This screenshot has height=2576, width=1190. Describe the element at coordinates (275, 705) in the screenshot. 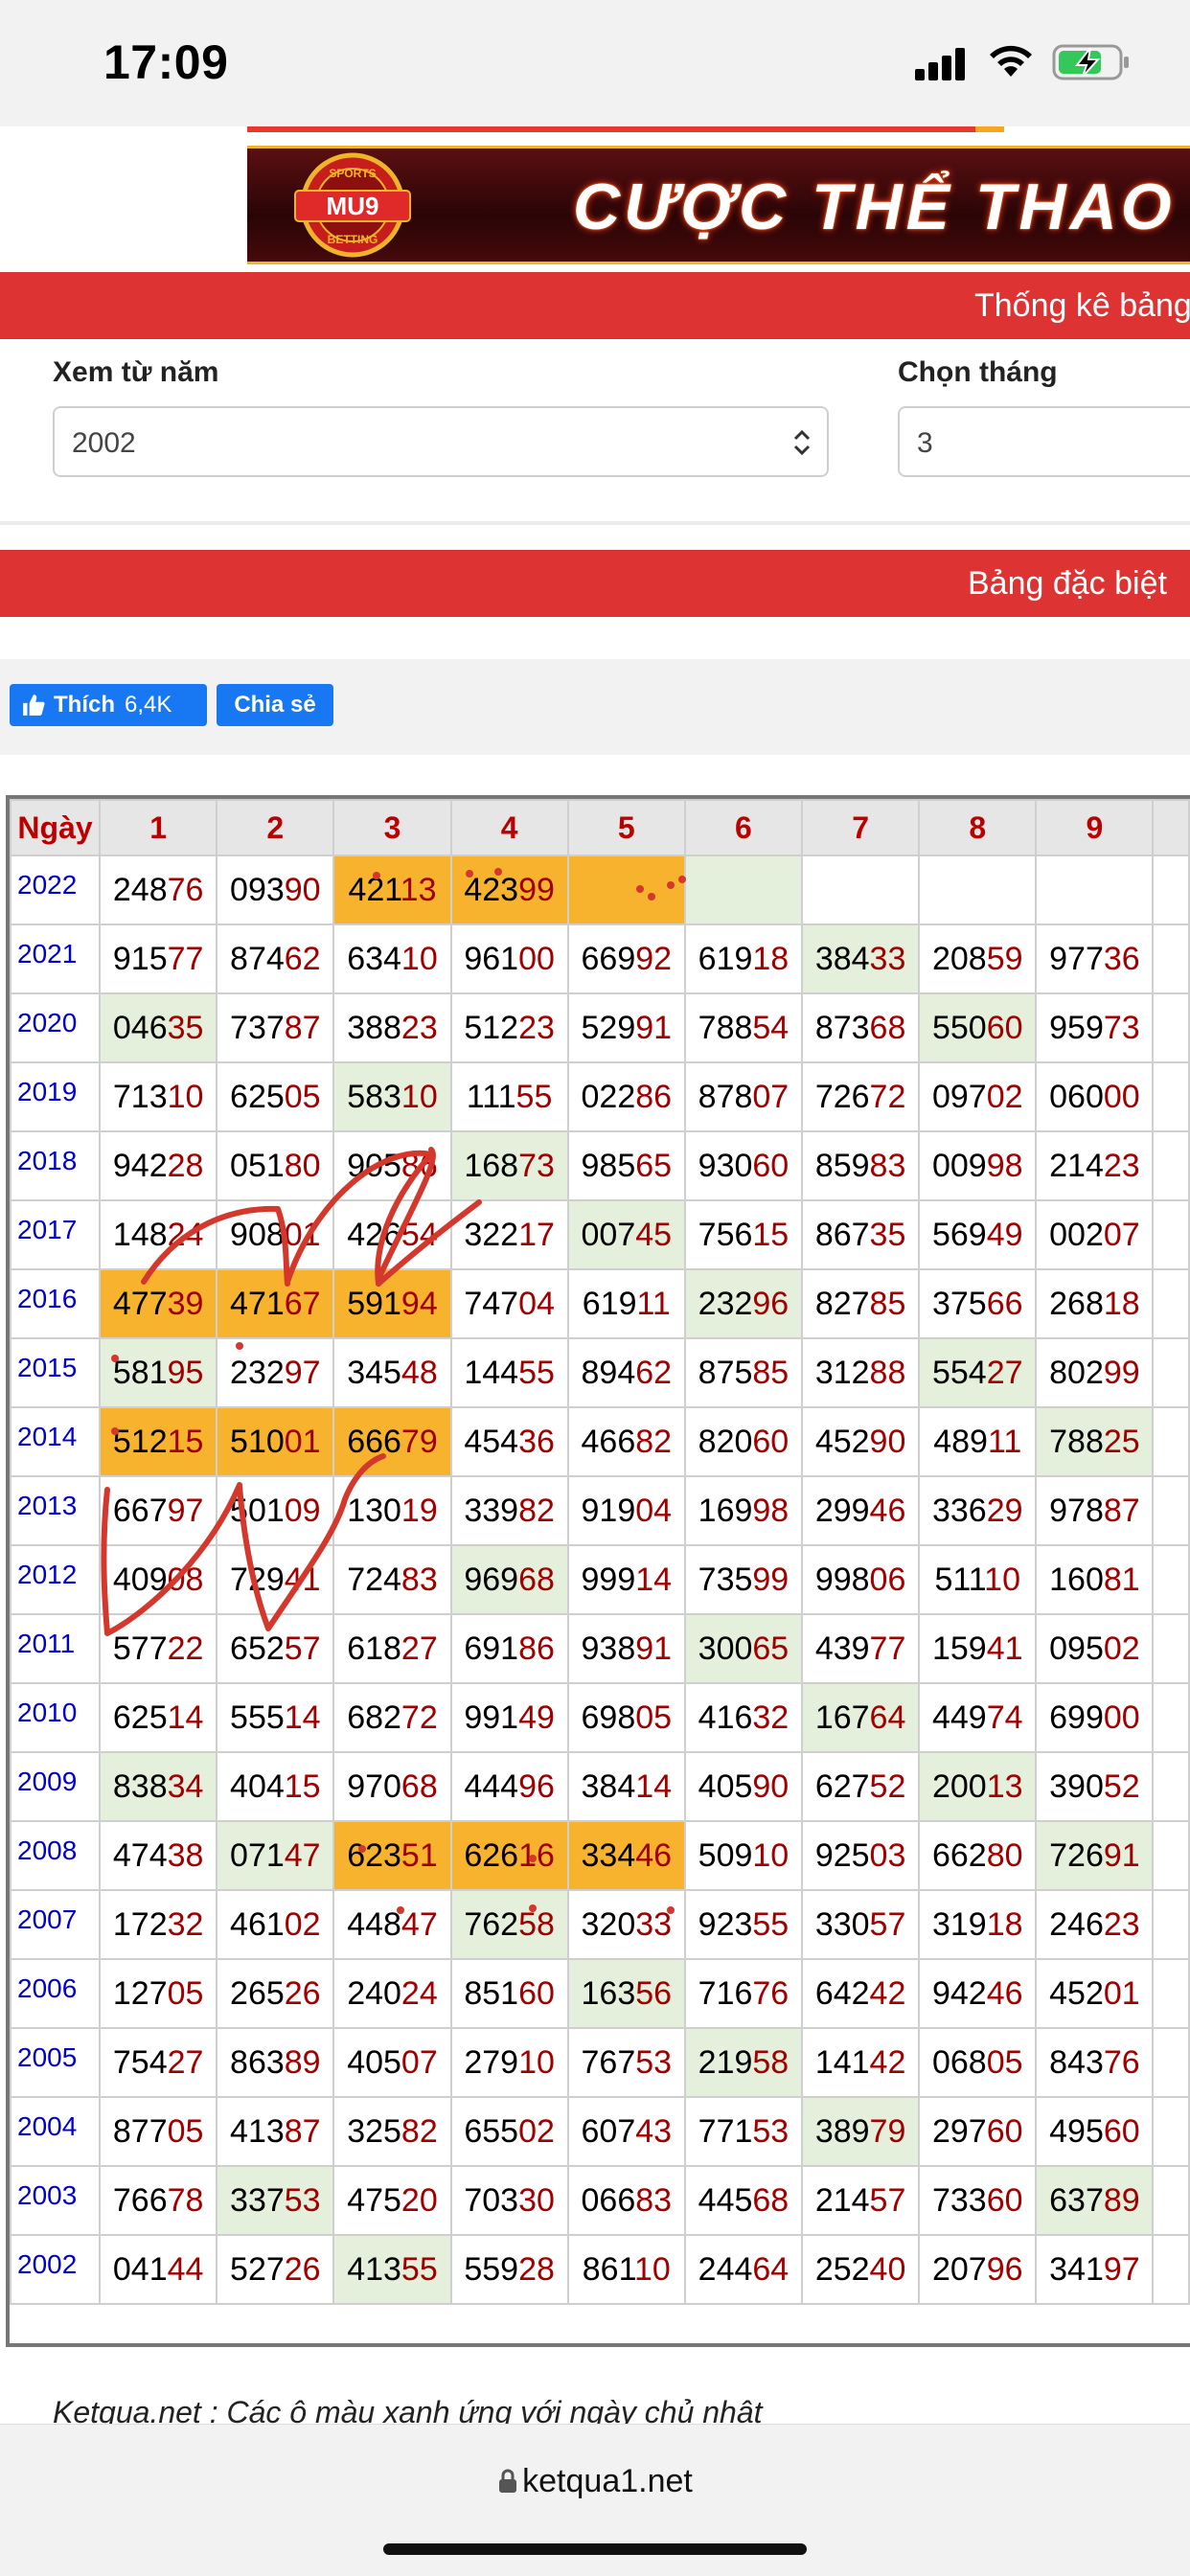

I see `facebook-share-button: Chia sẻ` at that location.